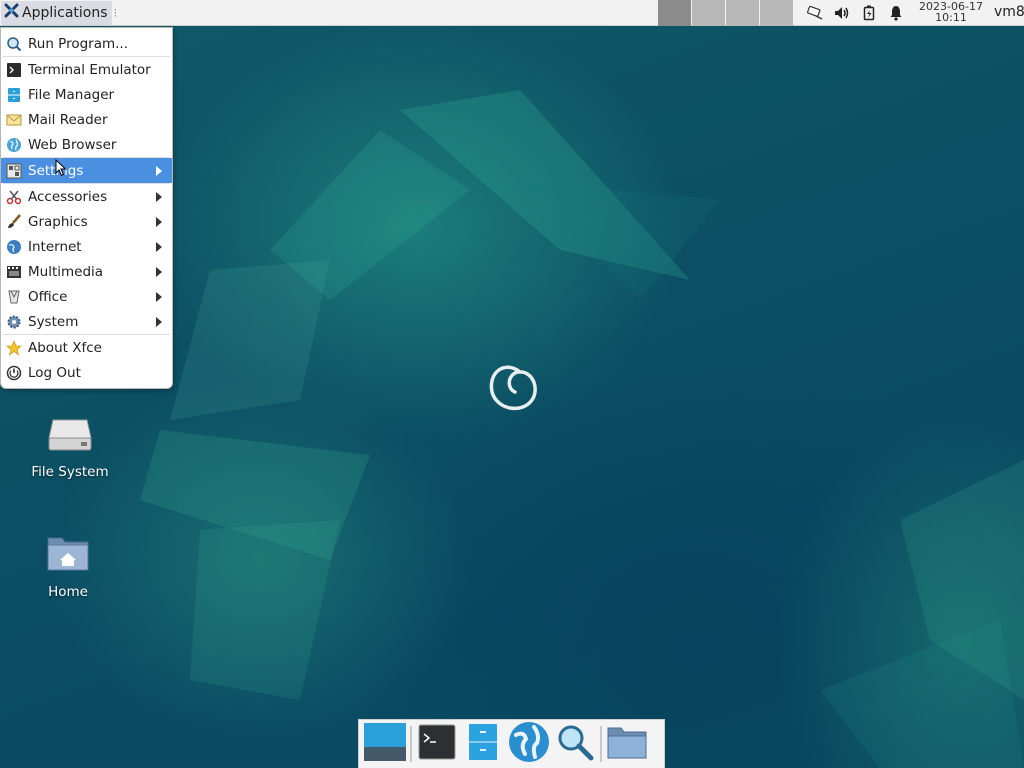  Describe the element at coordinates (65, 347) in the screenshot. I see `menu-item-label: About Xfce` at that location.